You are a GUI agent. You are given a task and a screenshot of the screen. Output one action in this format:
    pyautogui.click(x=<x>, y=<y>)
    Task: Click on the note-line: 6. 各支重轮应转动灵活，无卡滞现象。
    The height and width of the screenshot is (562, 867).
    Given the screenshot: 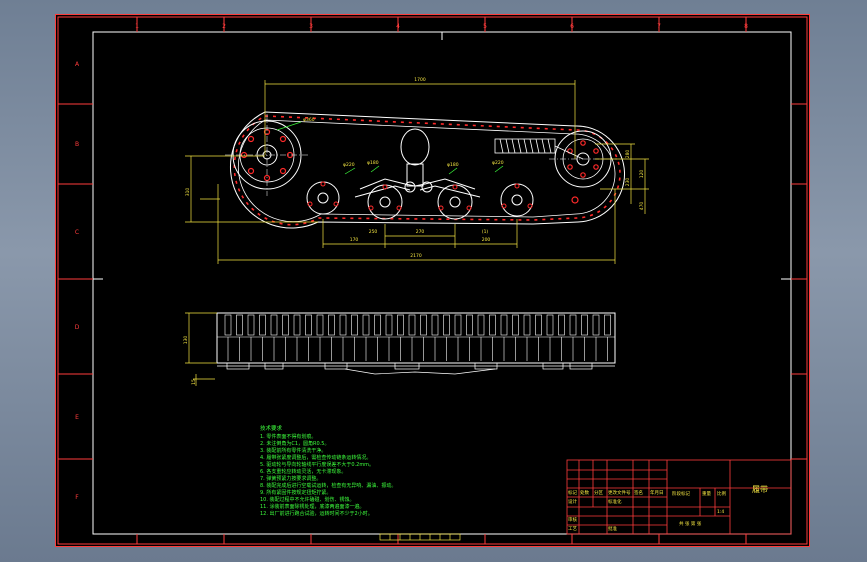 What is the action you would take?
    pyautogui.click(x=303, y=471)
    